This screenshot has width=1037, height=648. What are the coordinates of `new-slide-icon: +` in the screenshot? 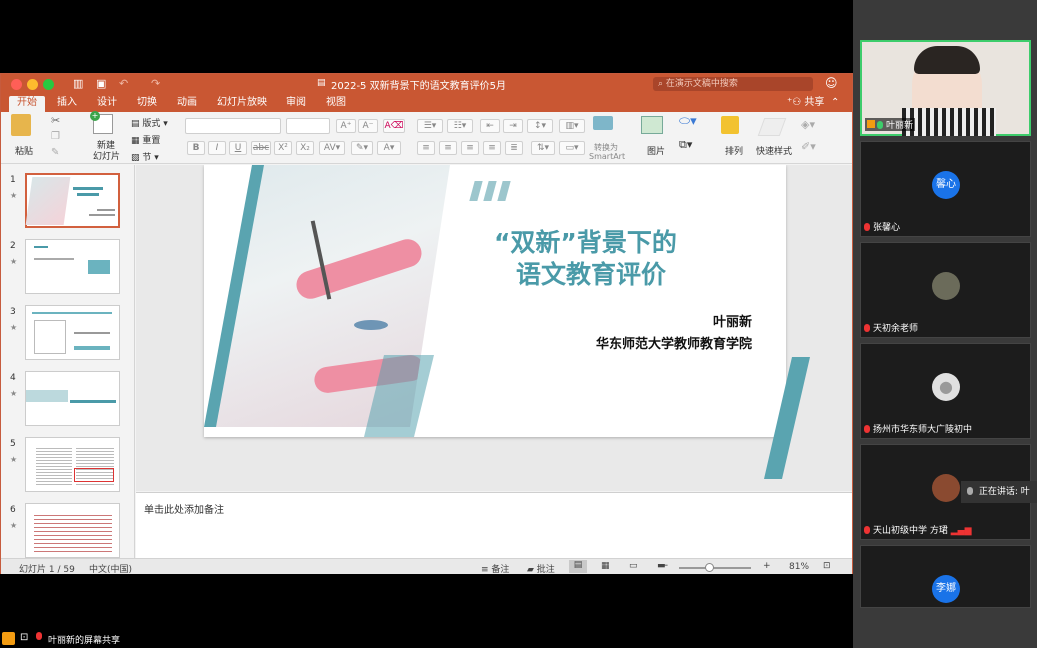 It's located at (101, 122).